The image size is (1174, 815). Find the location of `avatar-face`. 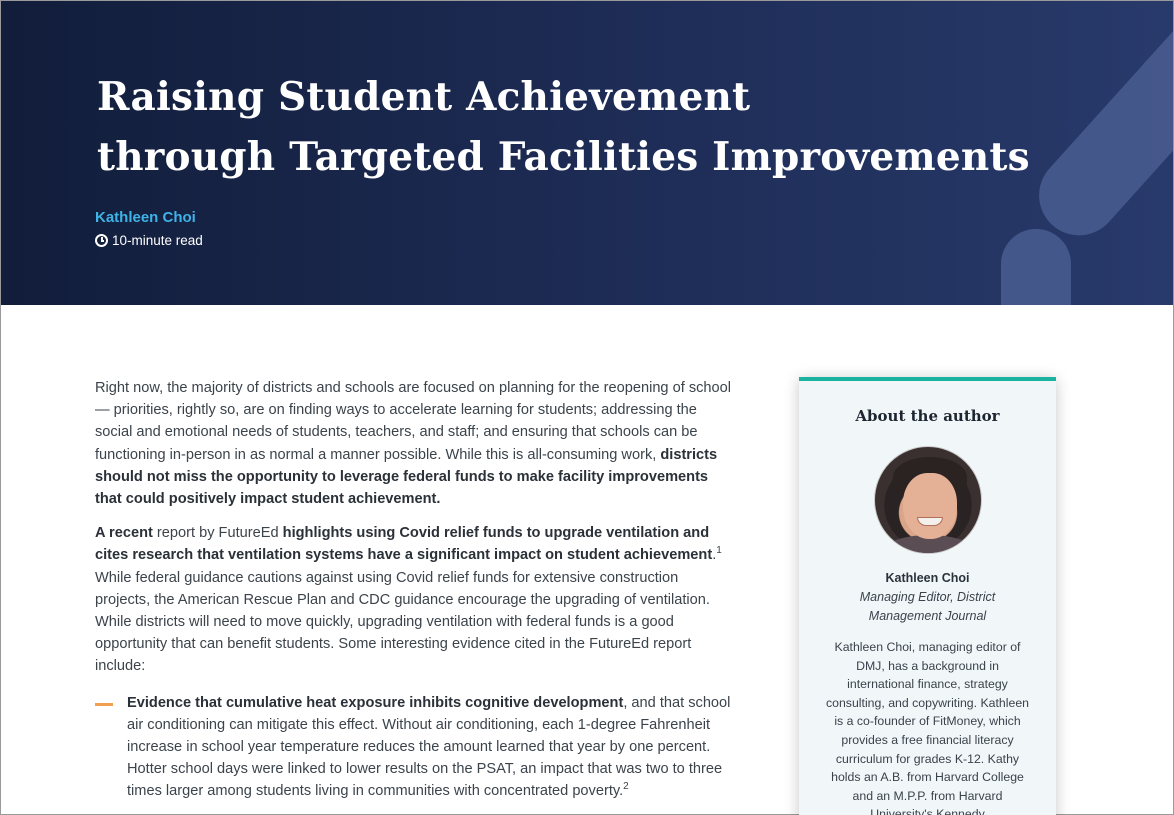

avatar-face is located at coordinates (929, 506).